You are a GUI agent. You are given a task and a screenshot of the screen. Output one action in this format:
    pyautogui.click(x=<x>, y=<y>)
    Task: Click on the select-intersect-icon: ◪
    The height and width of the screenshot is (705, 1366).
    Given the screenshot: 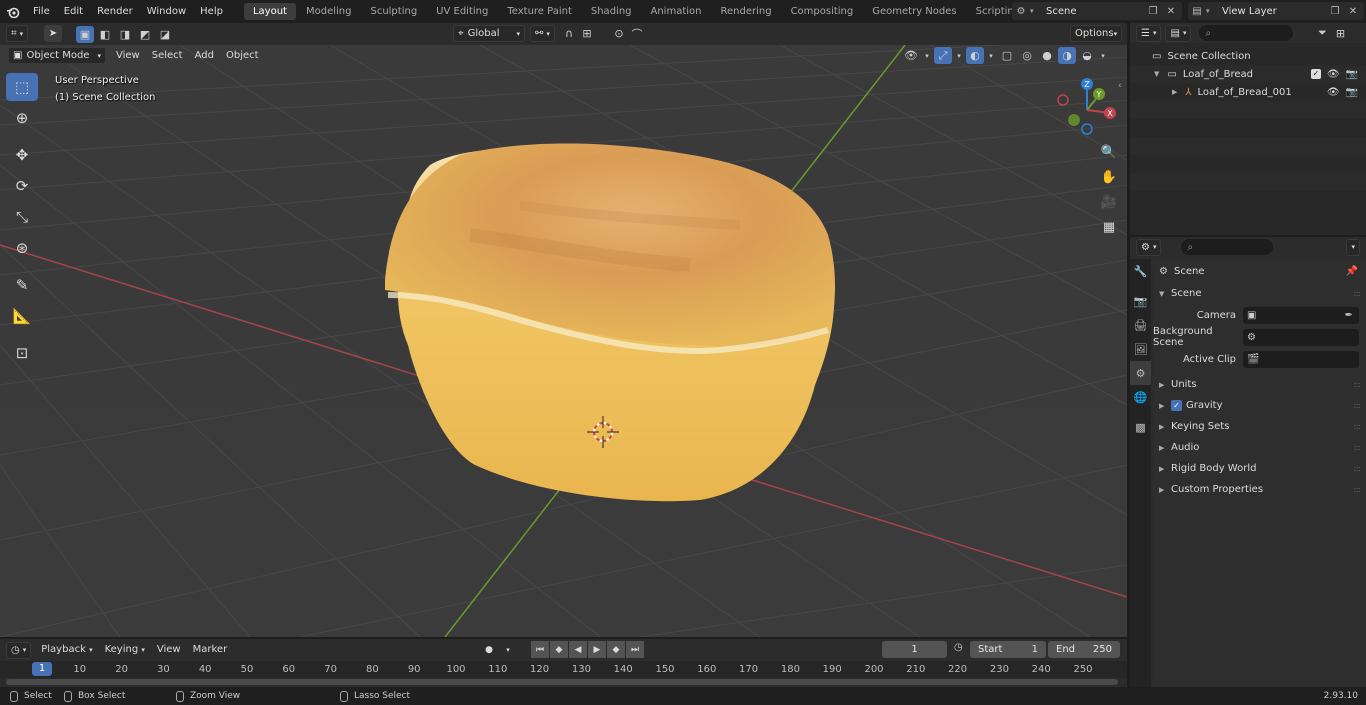 What is the action you would take?
    pyautogui.click(x=165, y=34)
    